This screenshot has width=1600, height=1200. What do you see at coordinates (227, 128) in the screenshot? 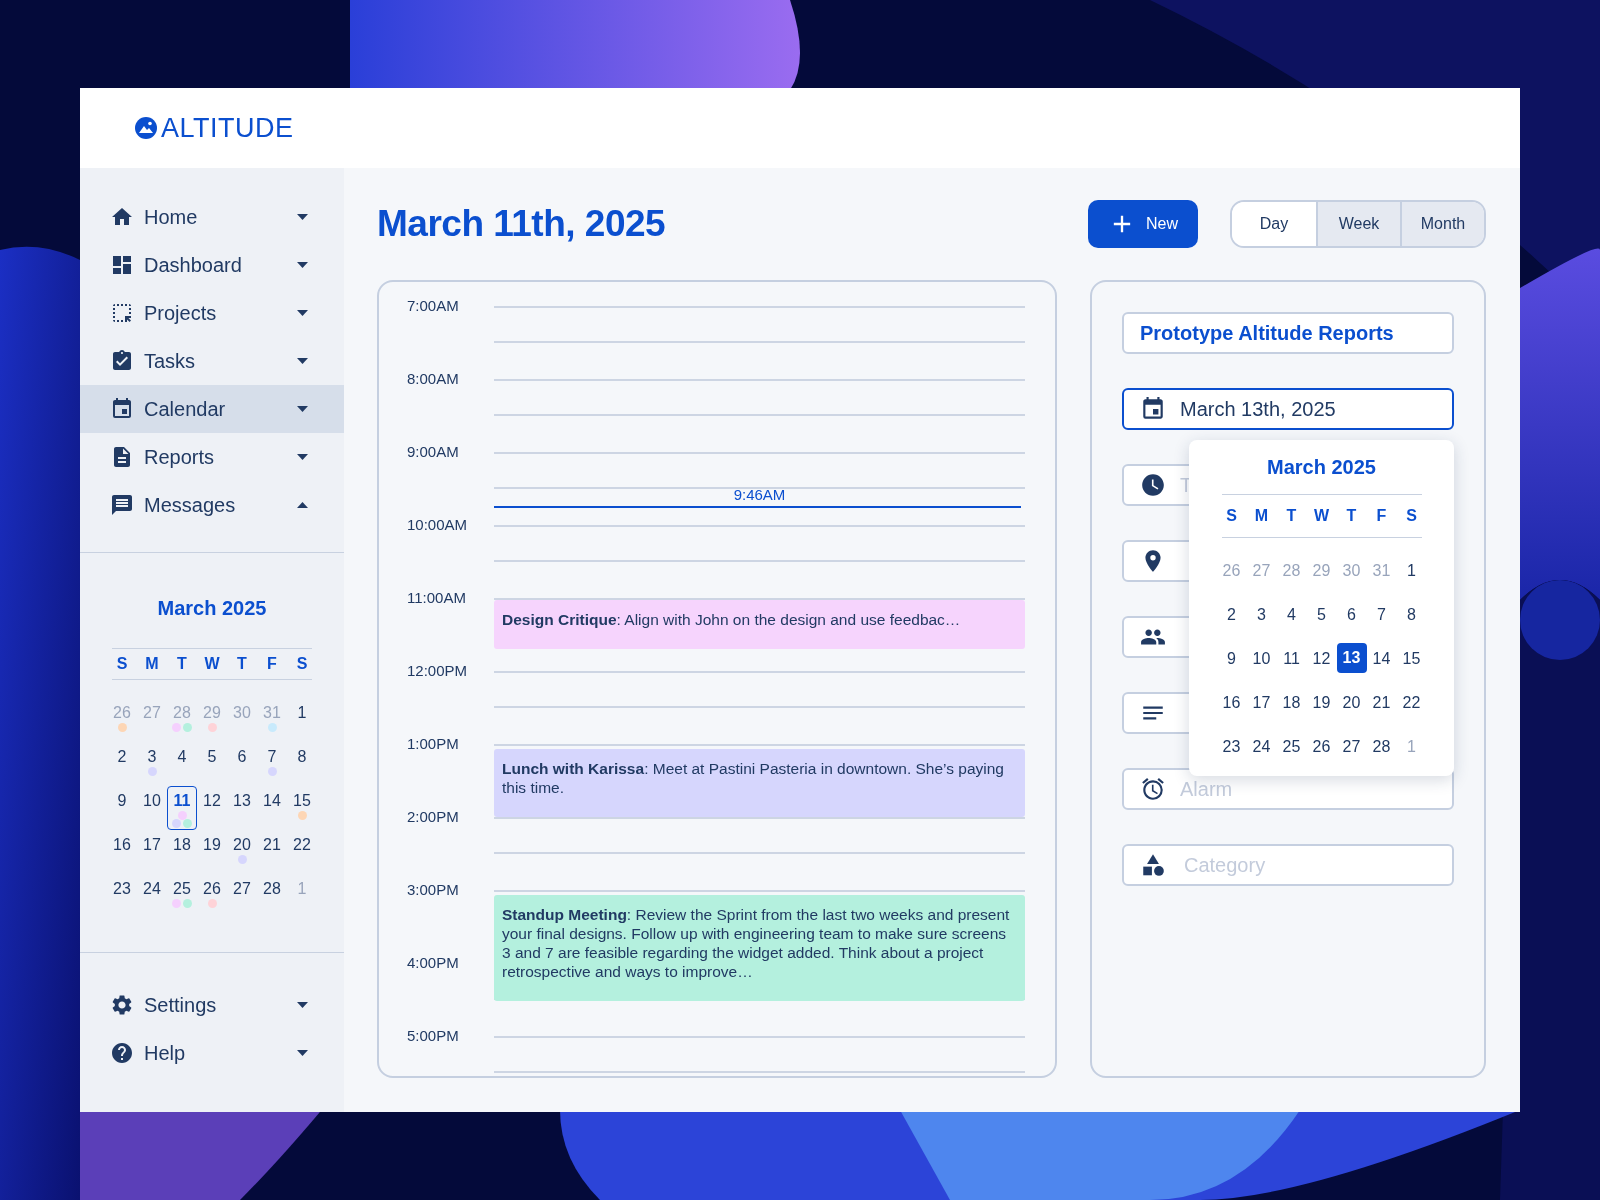
I see `logo-text: ALTITUDE` at bounding box center [227, 128].